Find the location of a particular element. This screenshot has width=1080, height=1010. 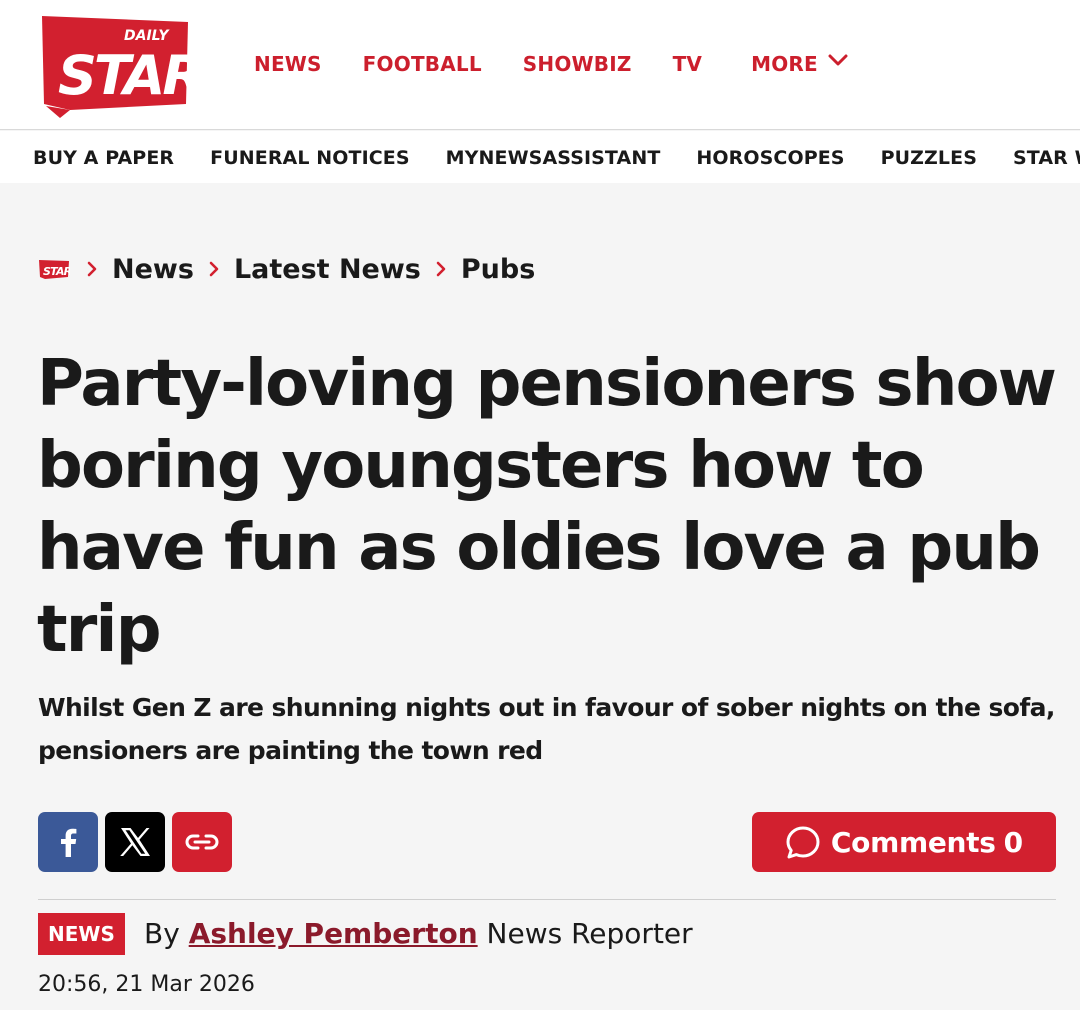

nav-item-football: FOOTBALL is located at coordinates (422, 64).